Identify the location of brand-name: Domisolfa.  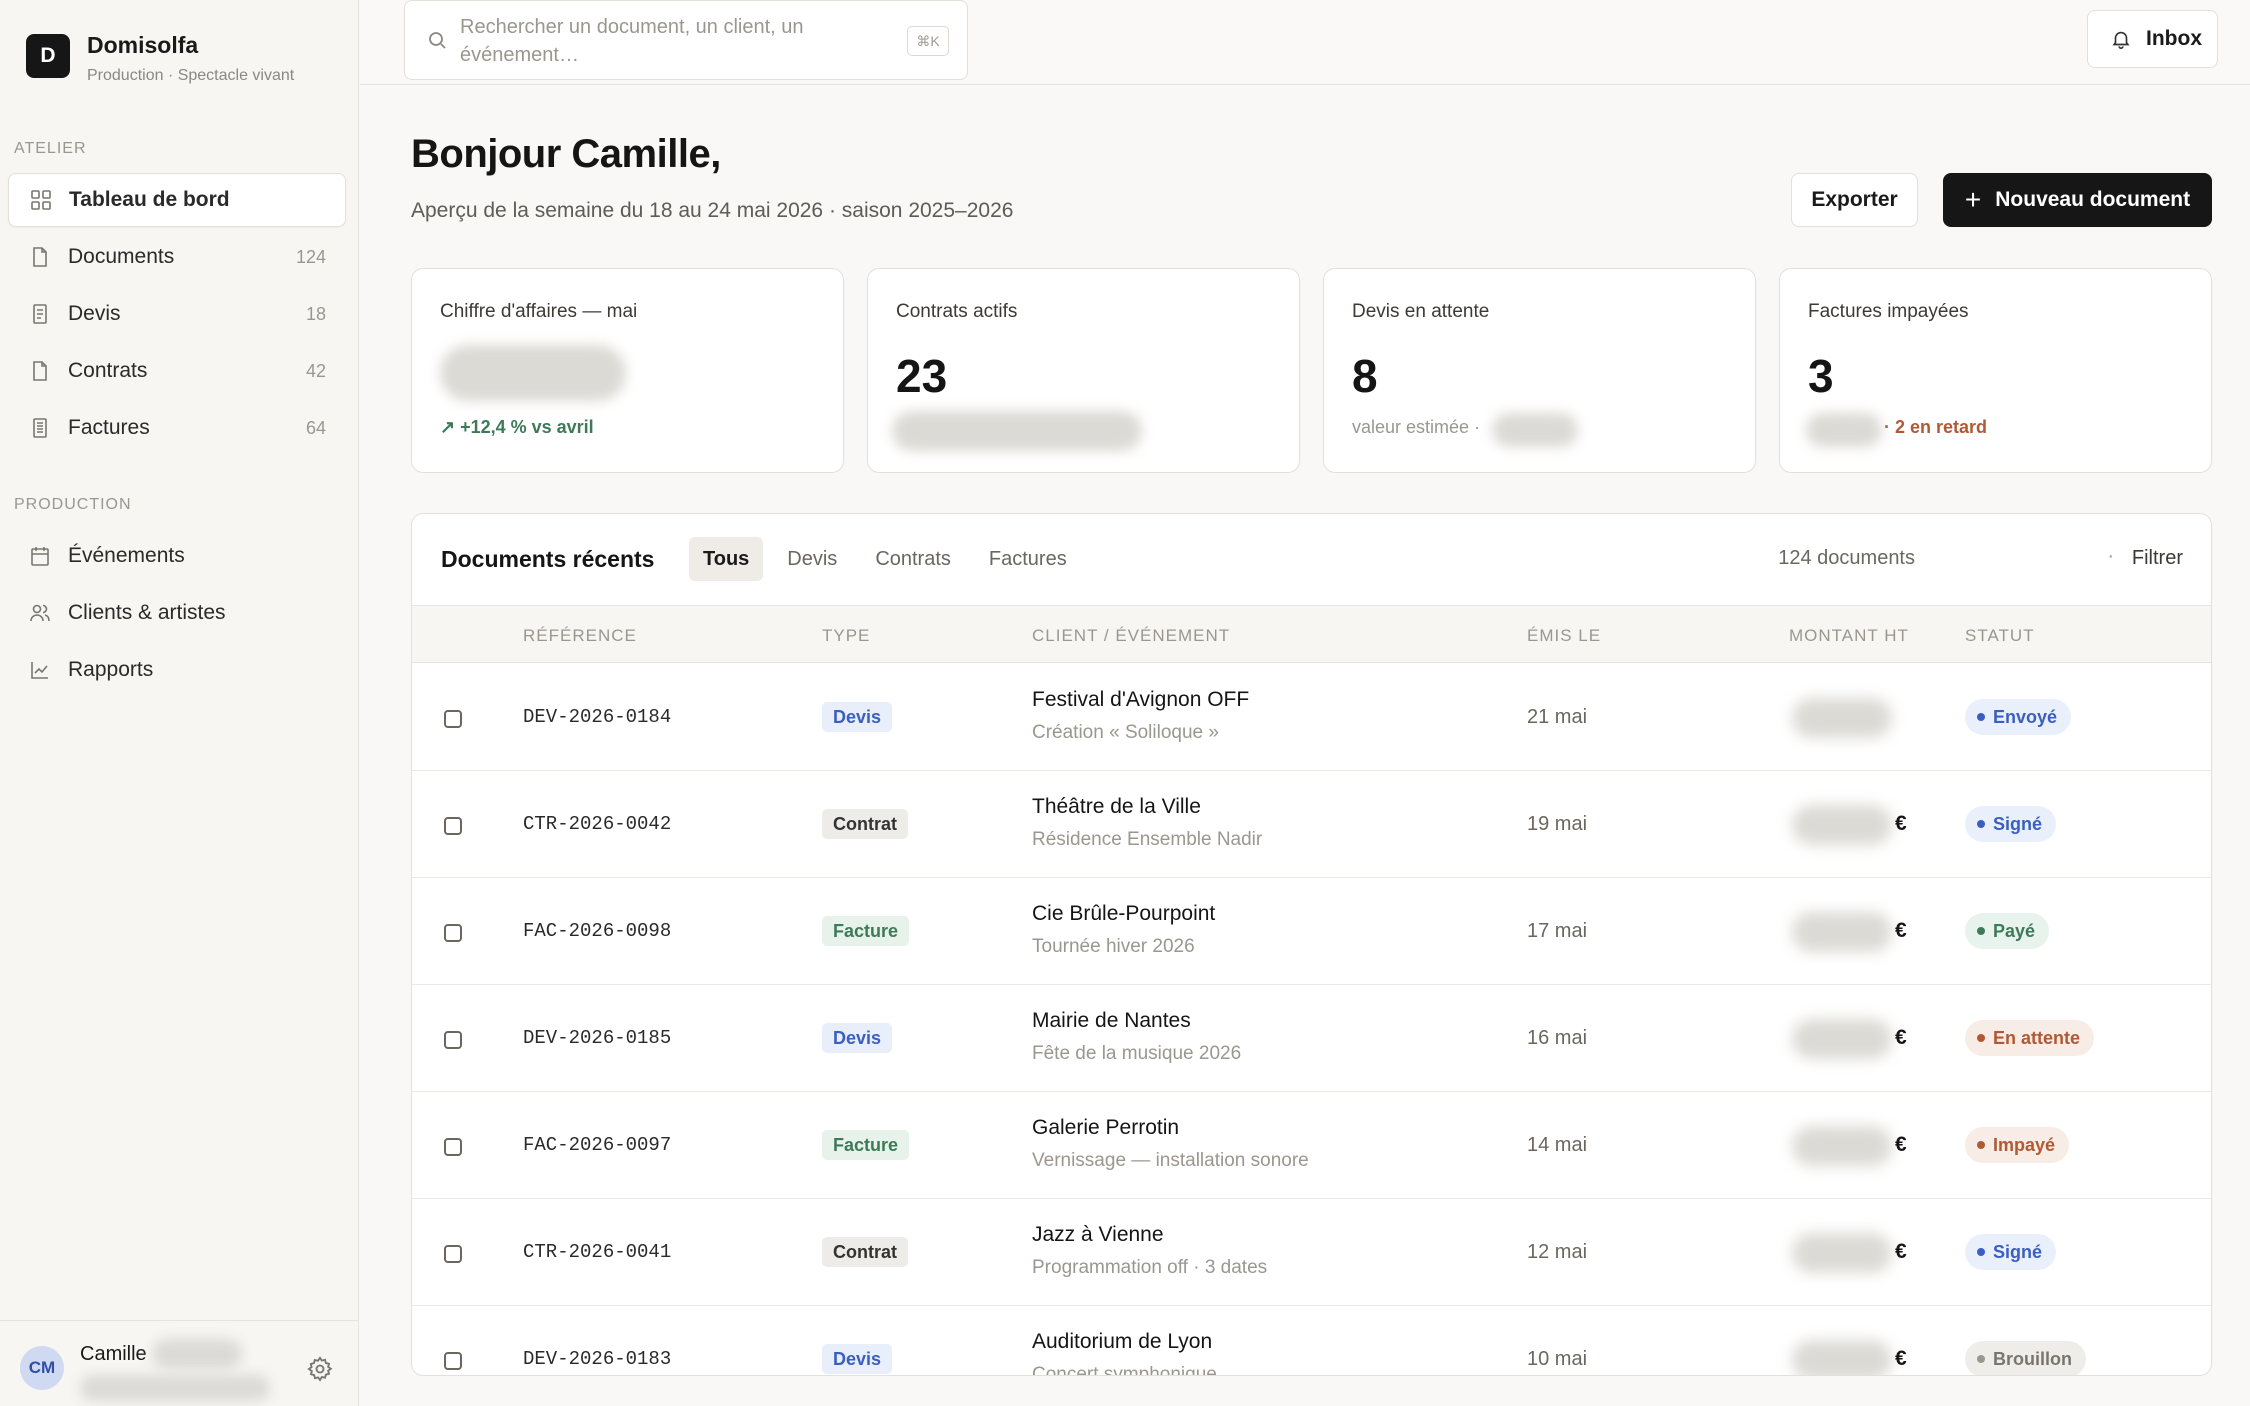
(143, 45).